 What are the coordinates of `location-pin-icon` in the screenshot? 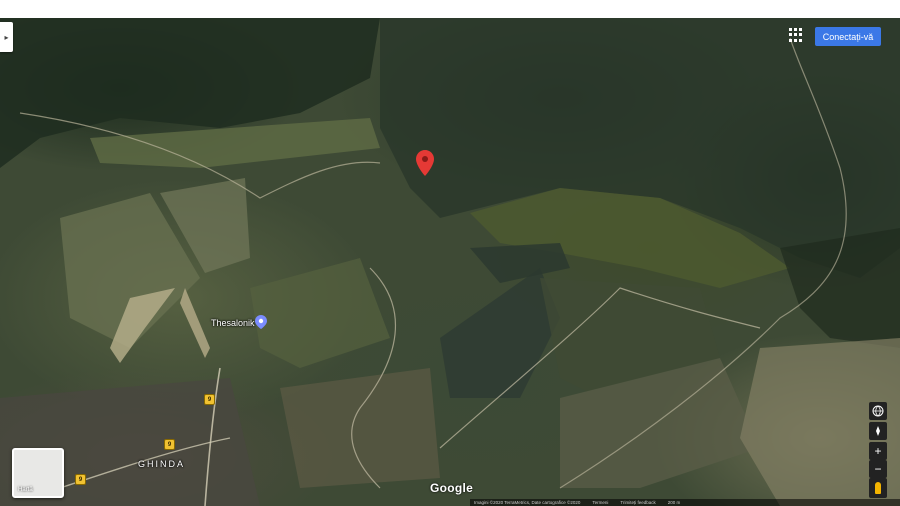 It's located at (425, 163).